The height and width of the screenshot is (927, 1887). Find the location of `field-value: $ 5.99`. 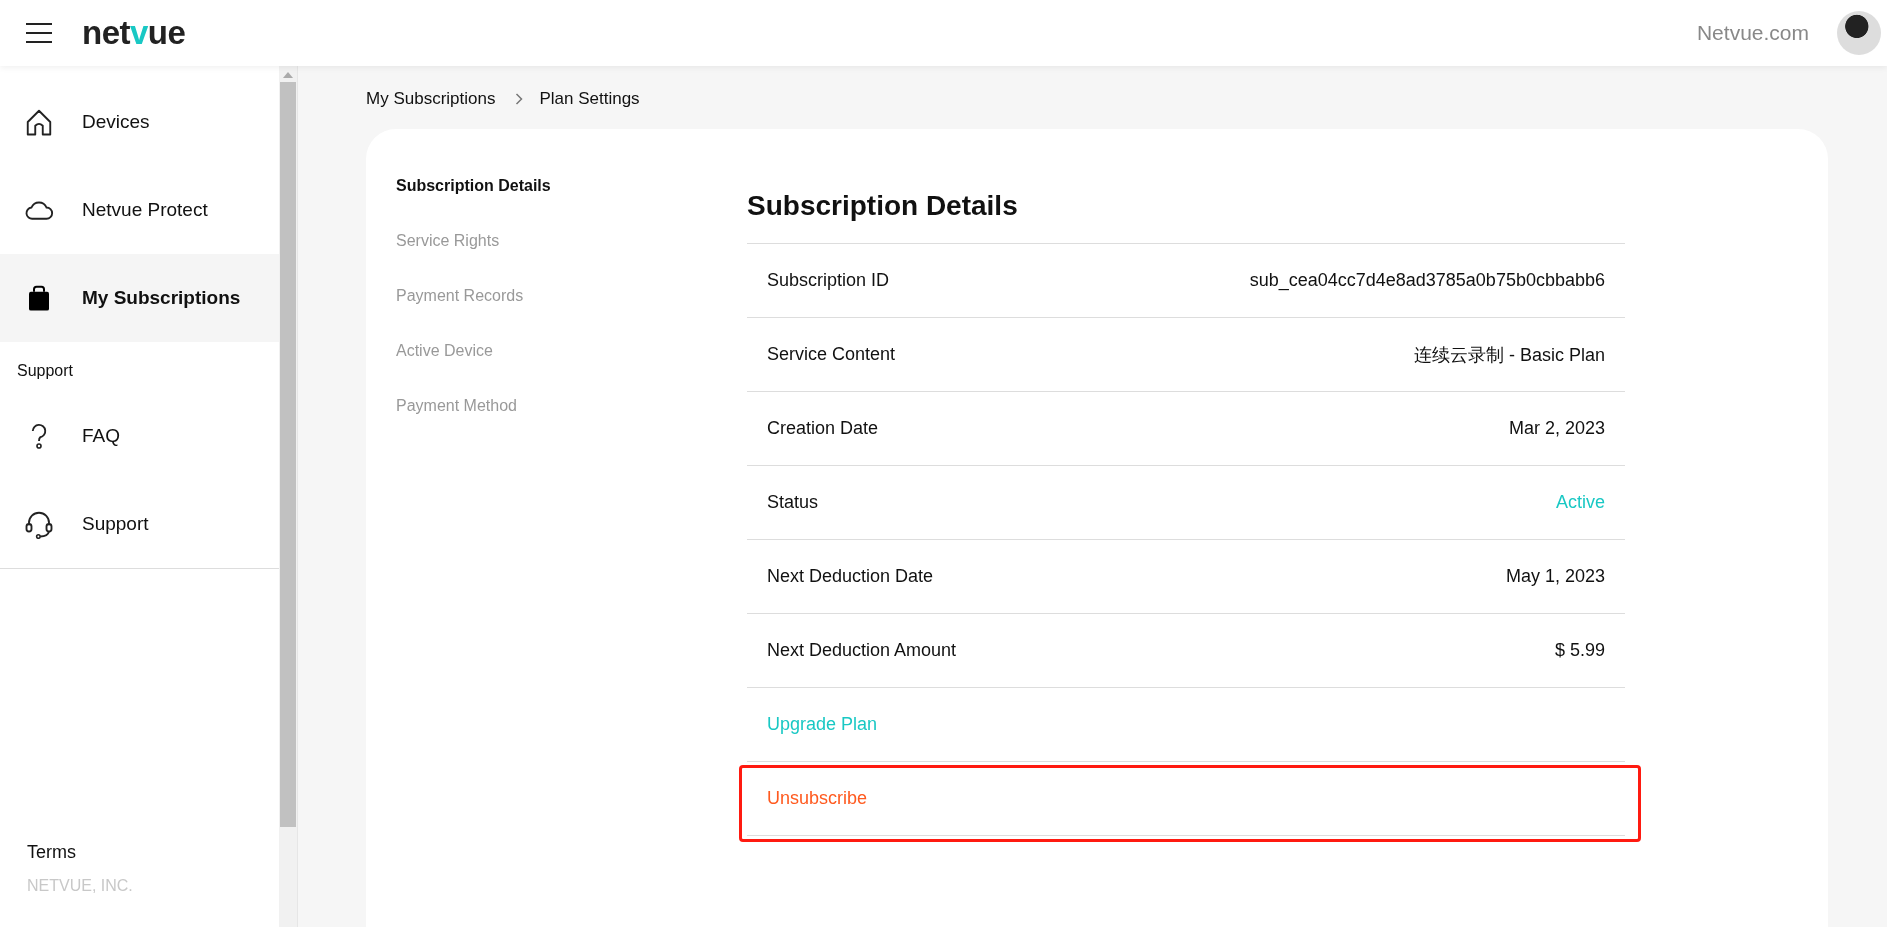

field-value: $ 5.99 is located at coordinates (1579, 650).